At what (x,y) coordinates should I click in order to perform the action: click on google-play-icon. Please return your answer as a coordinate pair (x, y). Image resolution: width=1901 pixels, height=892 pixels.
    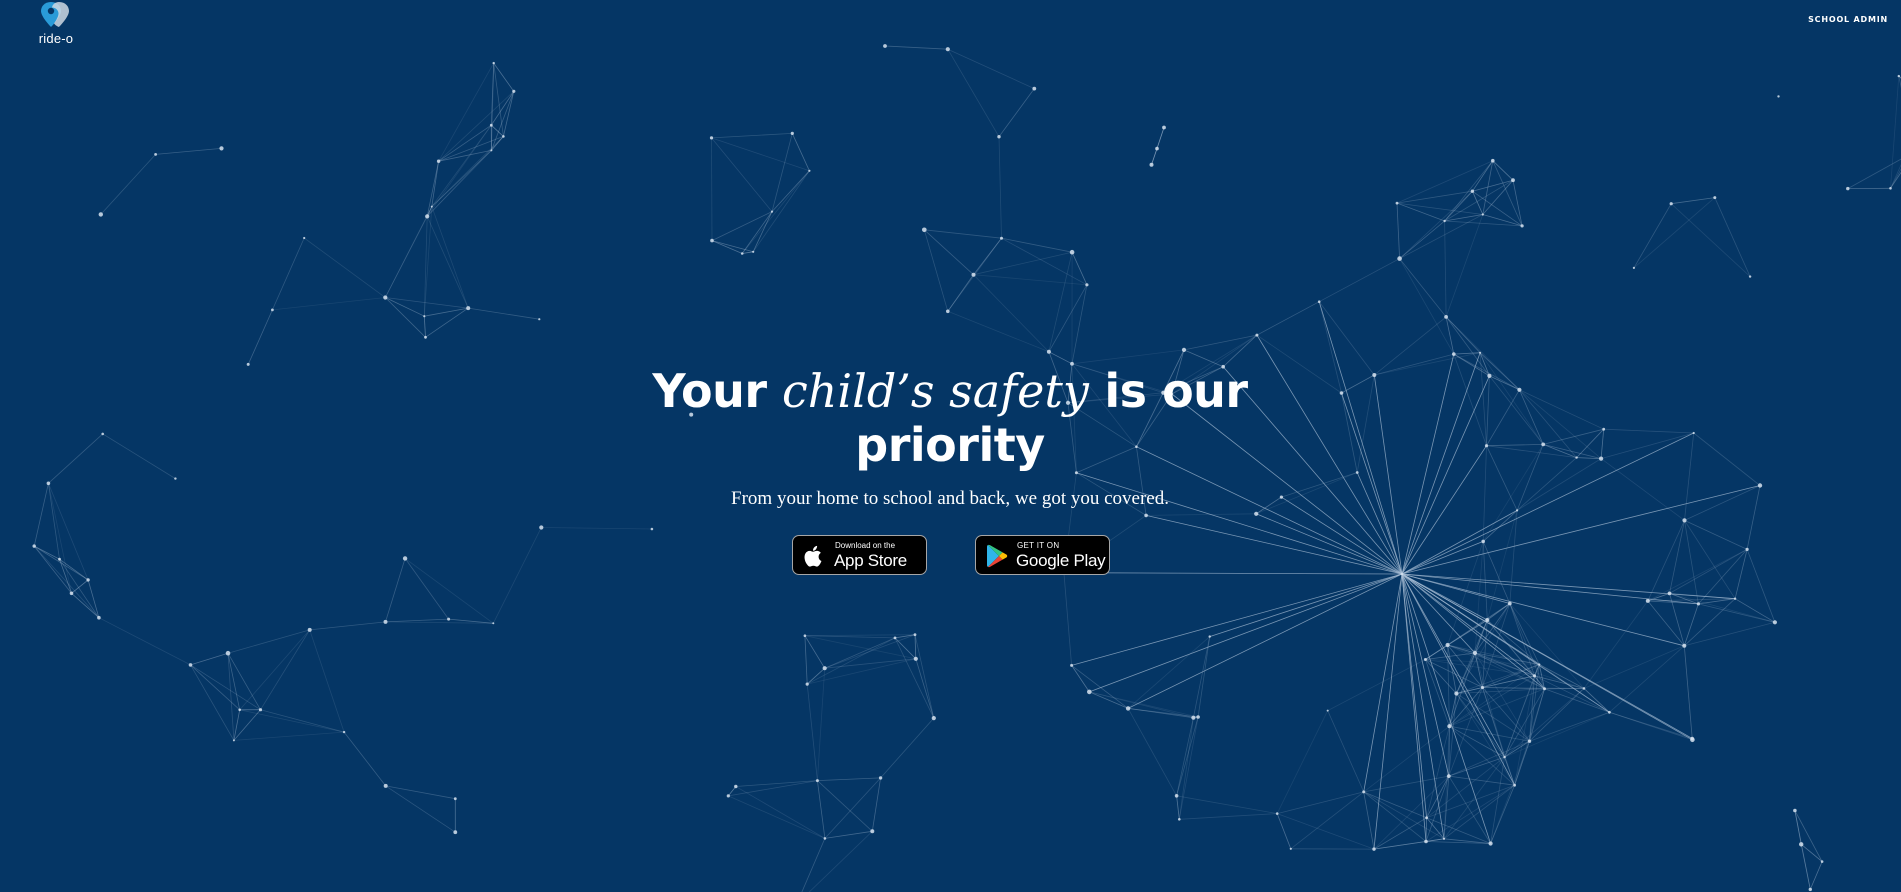
    Looking at the image, I should click on (997, 556).